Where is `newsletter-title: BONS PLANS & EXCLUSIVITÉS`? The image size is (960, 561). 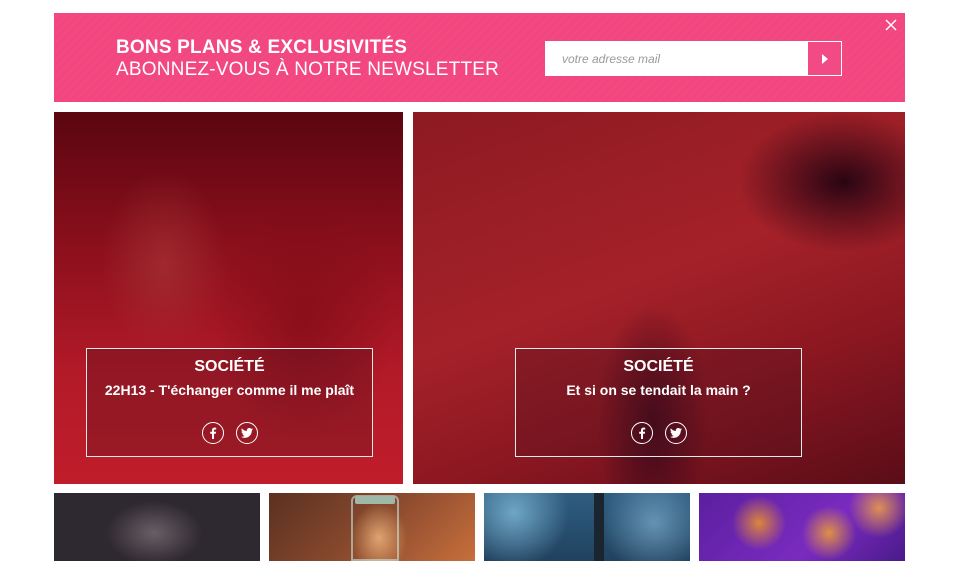 newsletter-title: BONS PLANS & EXCLUSIVITÉS is located at coordinates (262, 47).